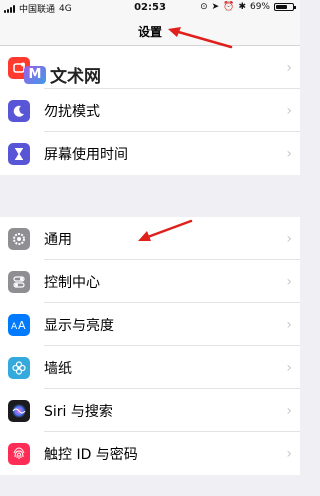 The image size is (320, 496). Describe the element at coordinates (19, 281) in the screenshot. I see `toggles-icon` at that location.